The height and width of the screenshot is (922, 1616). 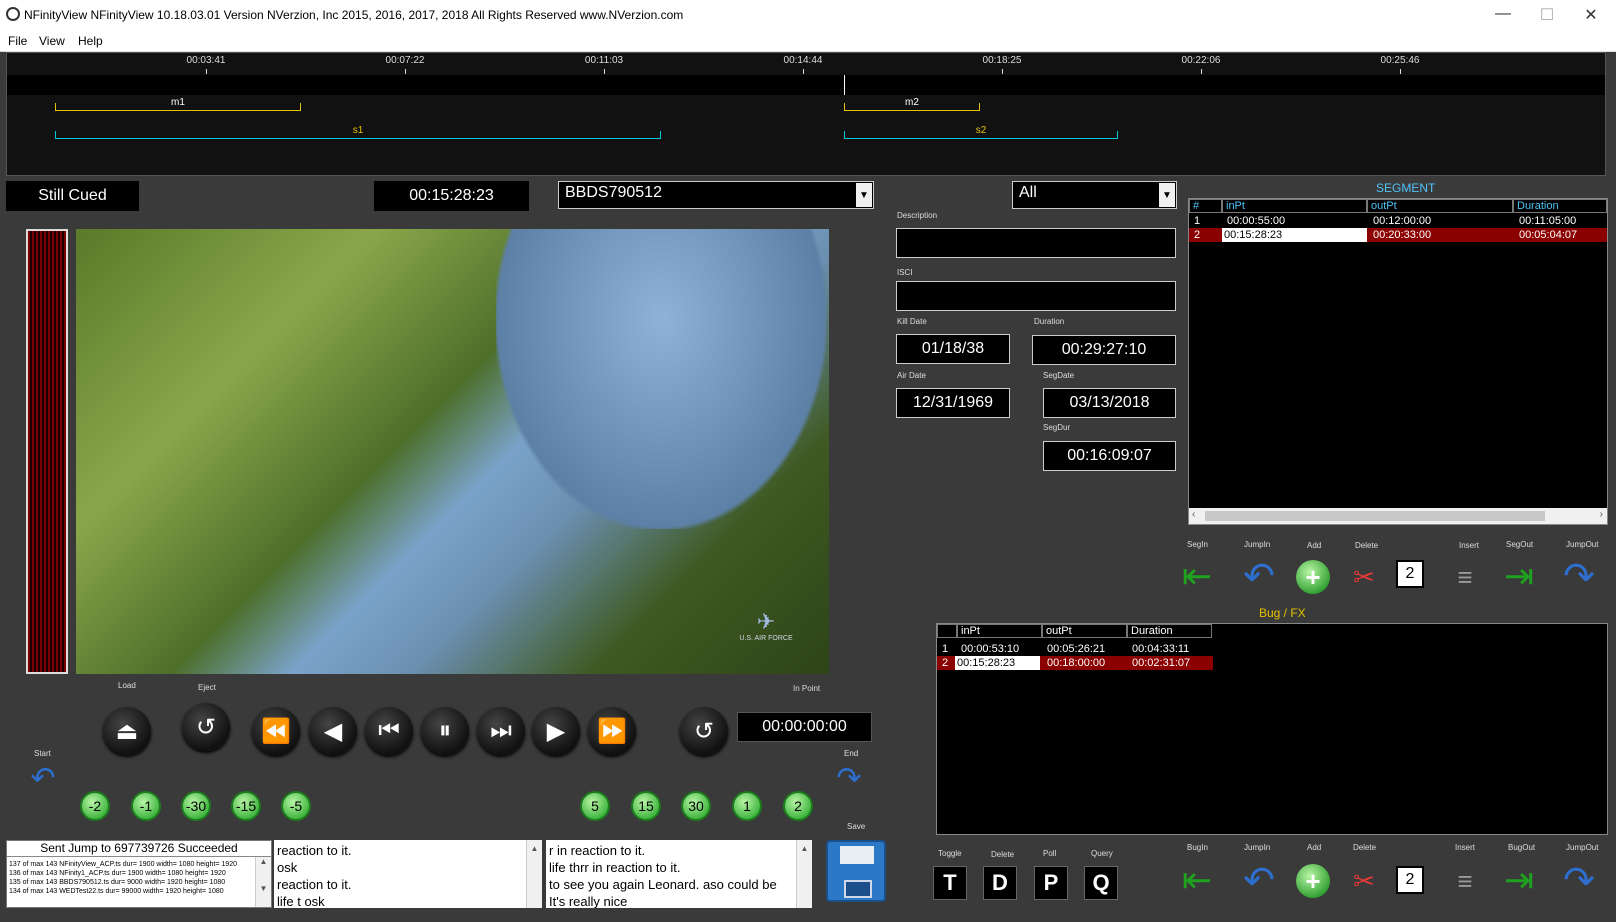 I want to click on table-row: 2 00:15:28:23 00:18:00:00 00:02:31:07, so click(x=1075, y=663).